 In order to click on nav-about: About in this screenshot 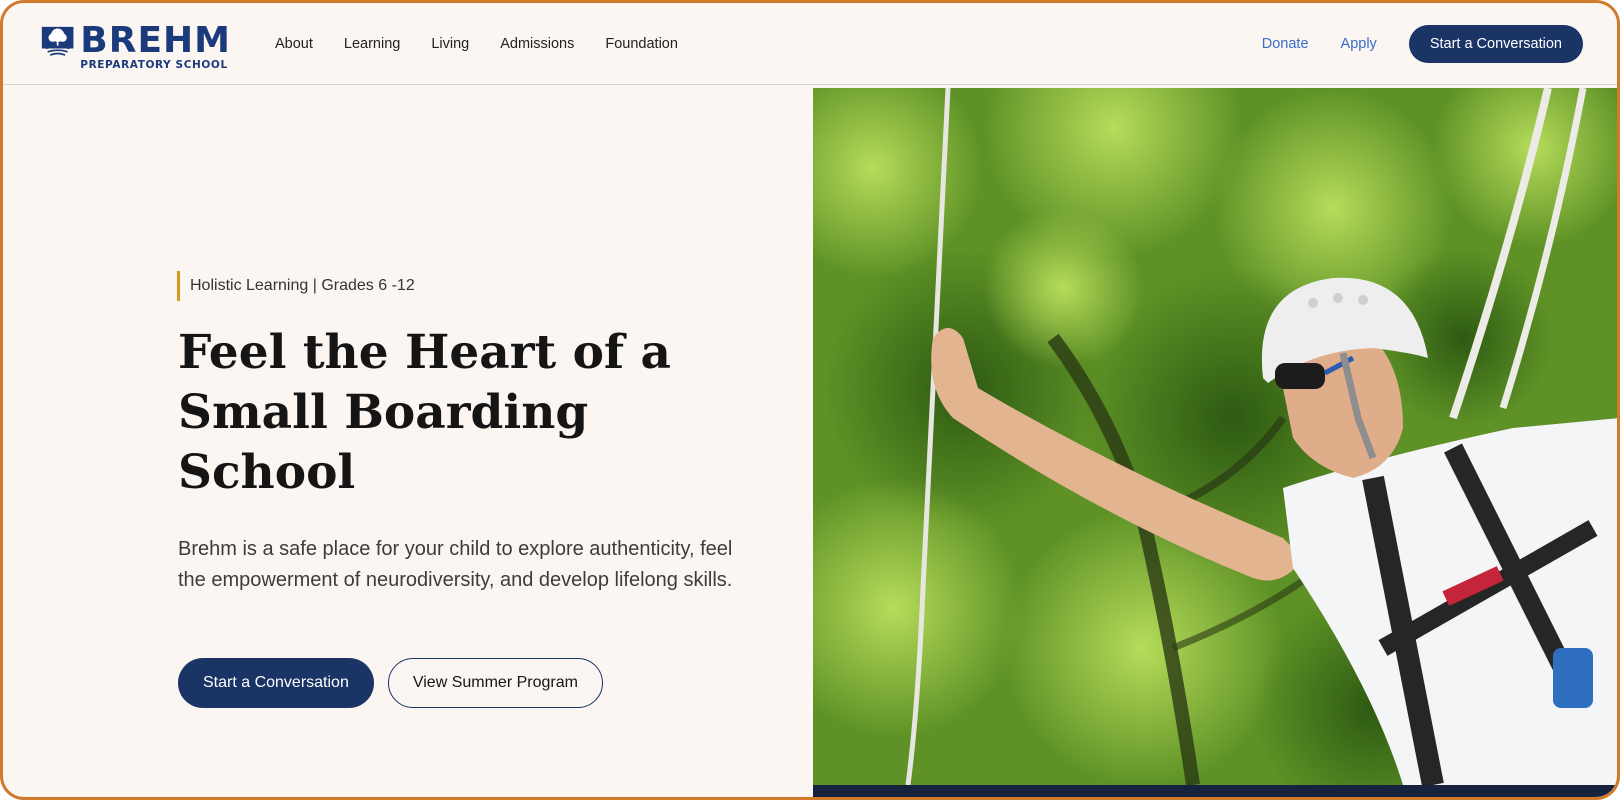, I will do `click(294, 44)`.